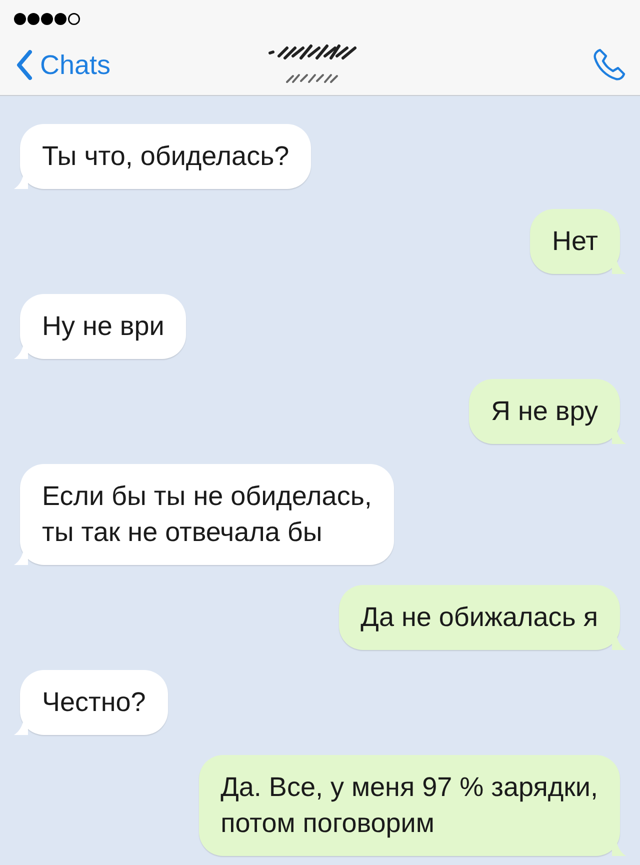 The width and height of the screenshot is (640, 865). What do you see at coordinates (479, 617) in the screenshot?
I see `message-bubble: Да не обижалась я` at bounding box center [479, 617].